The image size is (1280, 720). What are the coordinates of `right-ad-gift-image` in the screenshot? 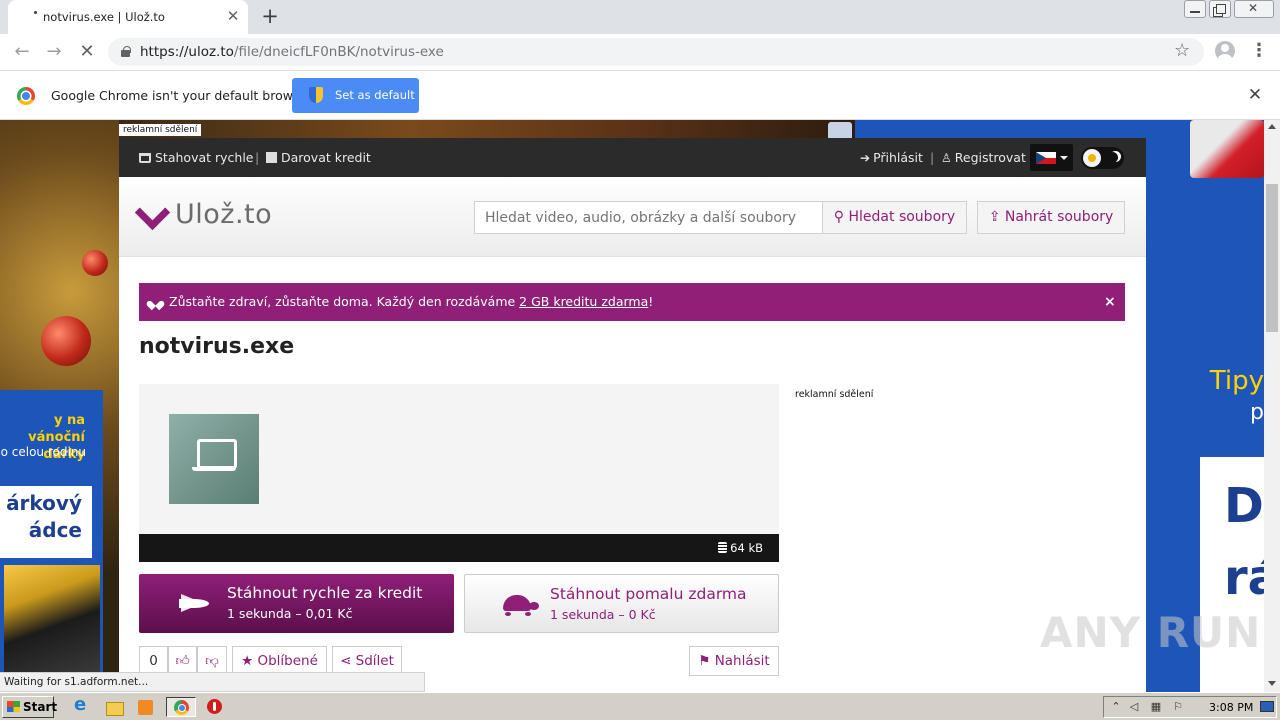 It's located at (1227, 149).